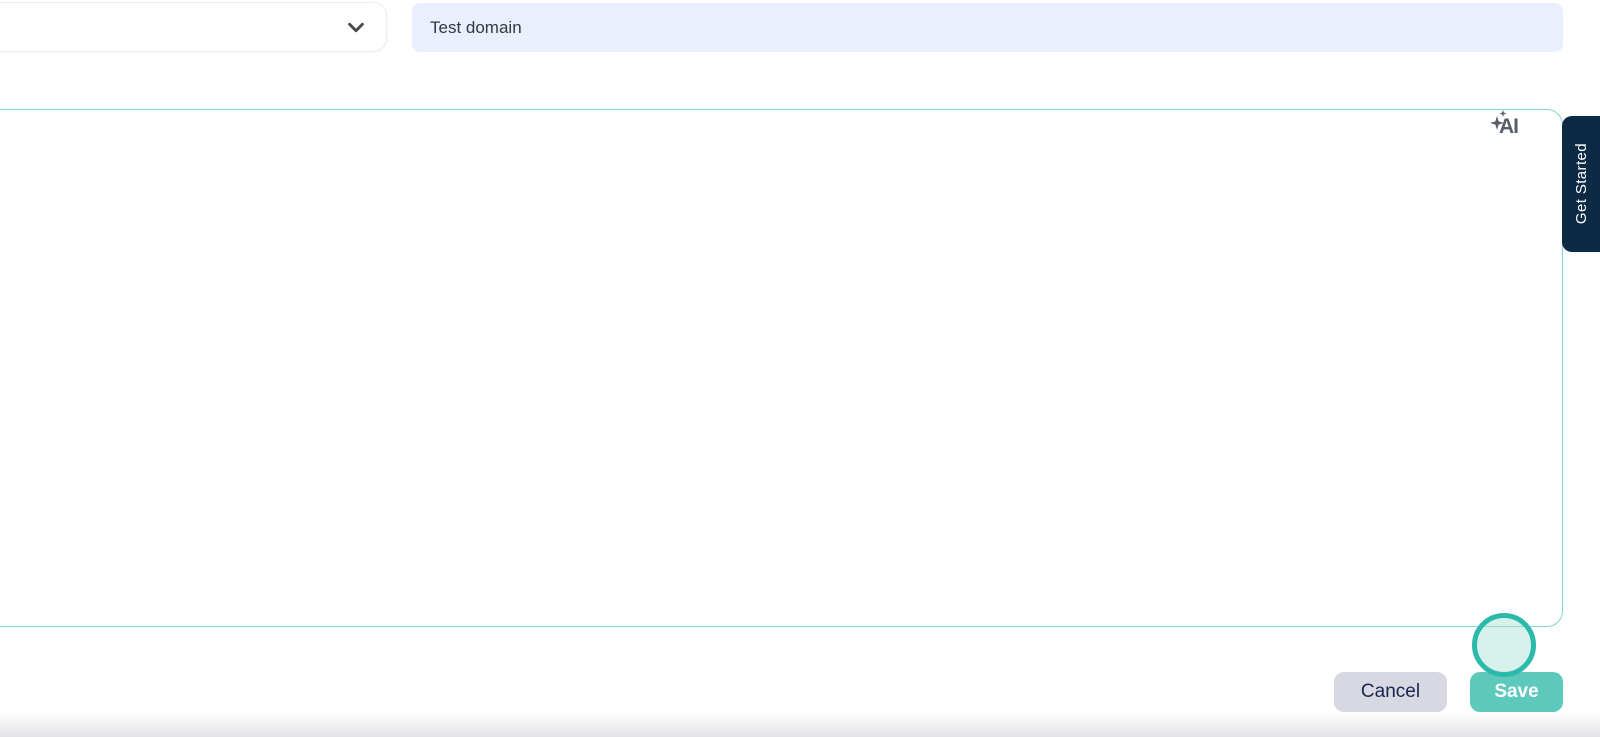 Image resolution: width=1600 pixels, height=737 pixels. What do you see at coordinates (193, 27) in the screenshot?
I see `category-dropdown` at bounding box center [193, 27].